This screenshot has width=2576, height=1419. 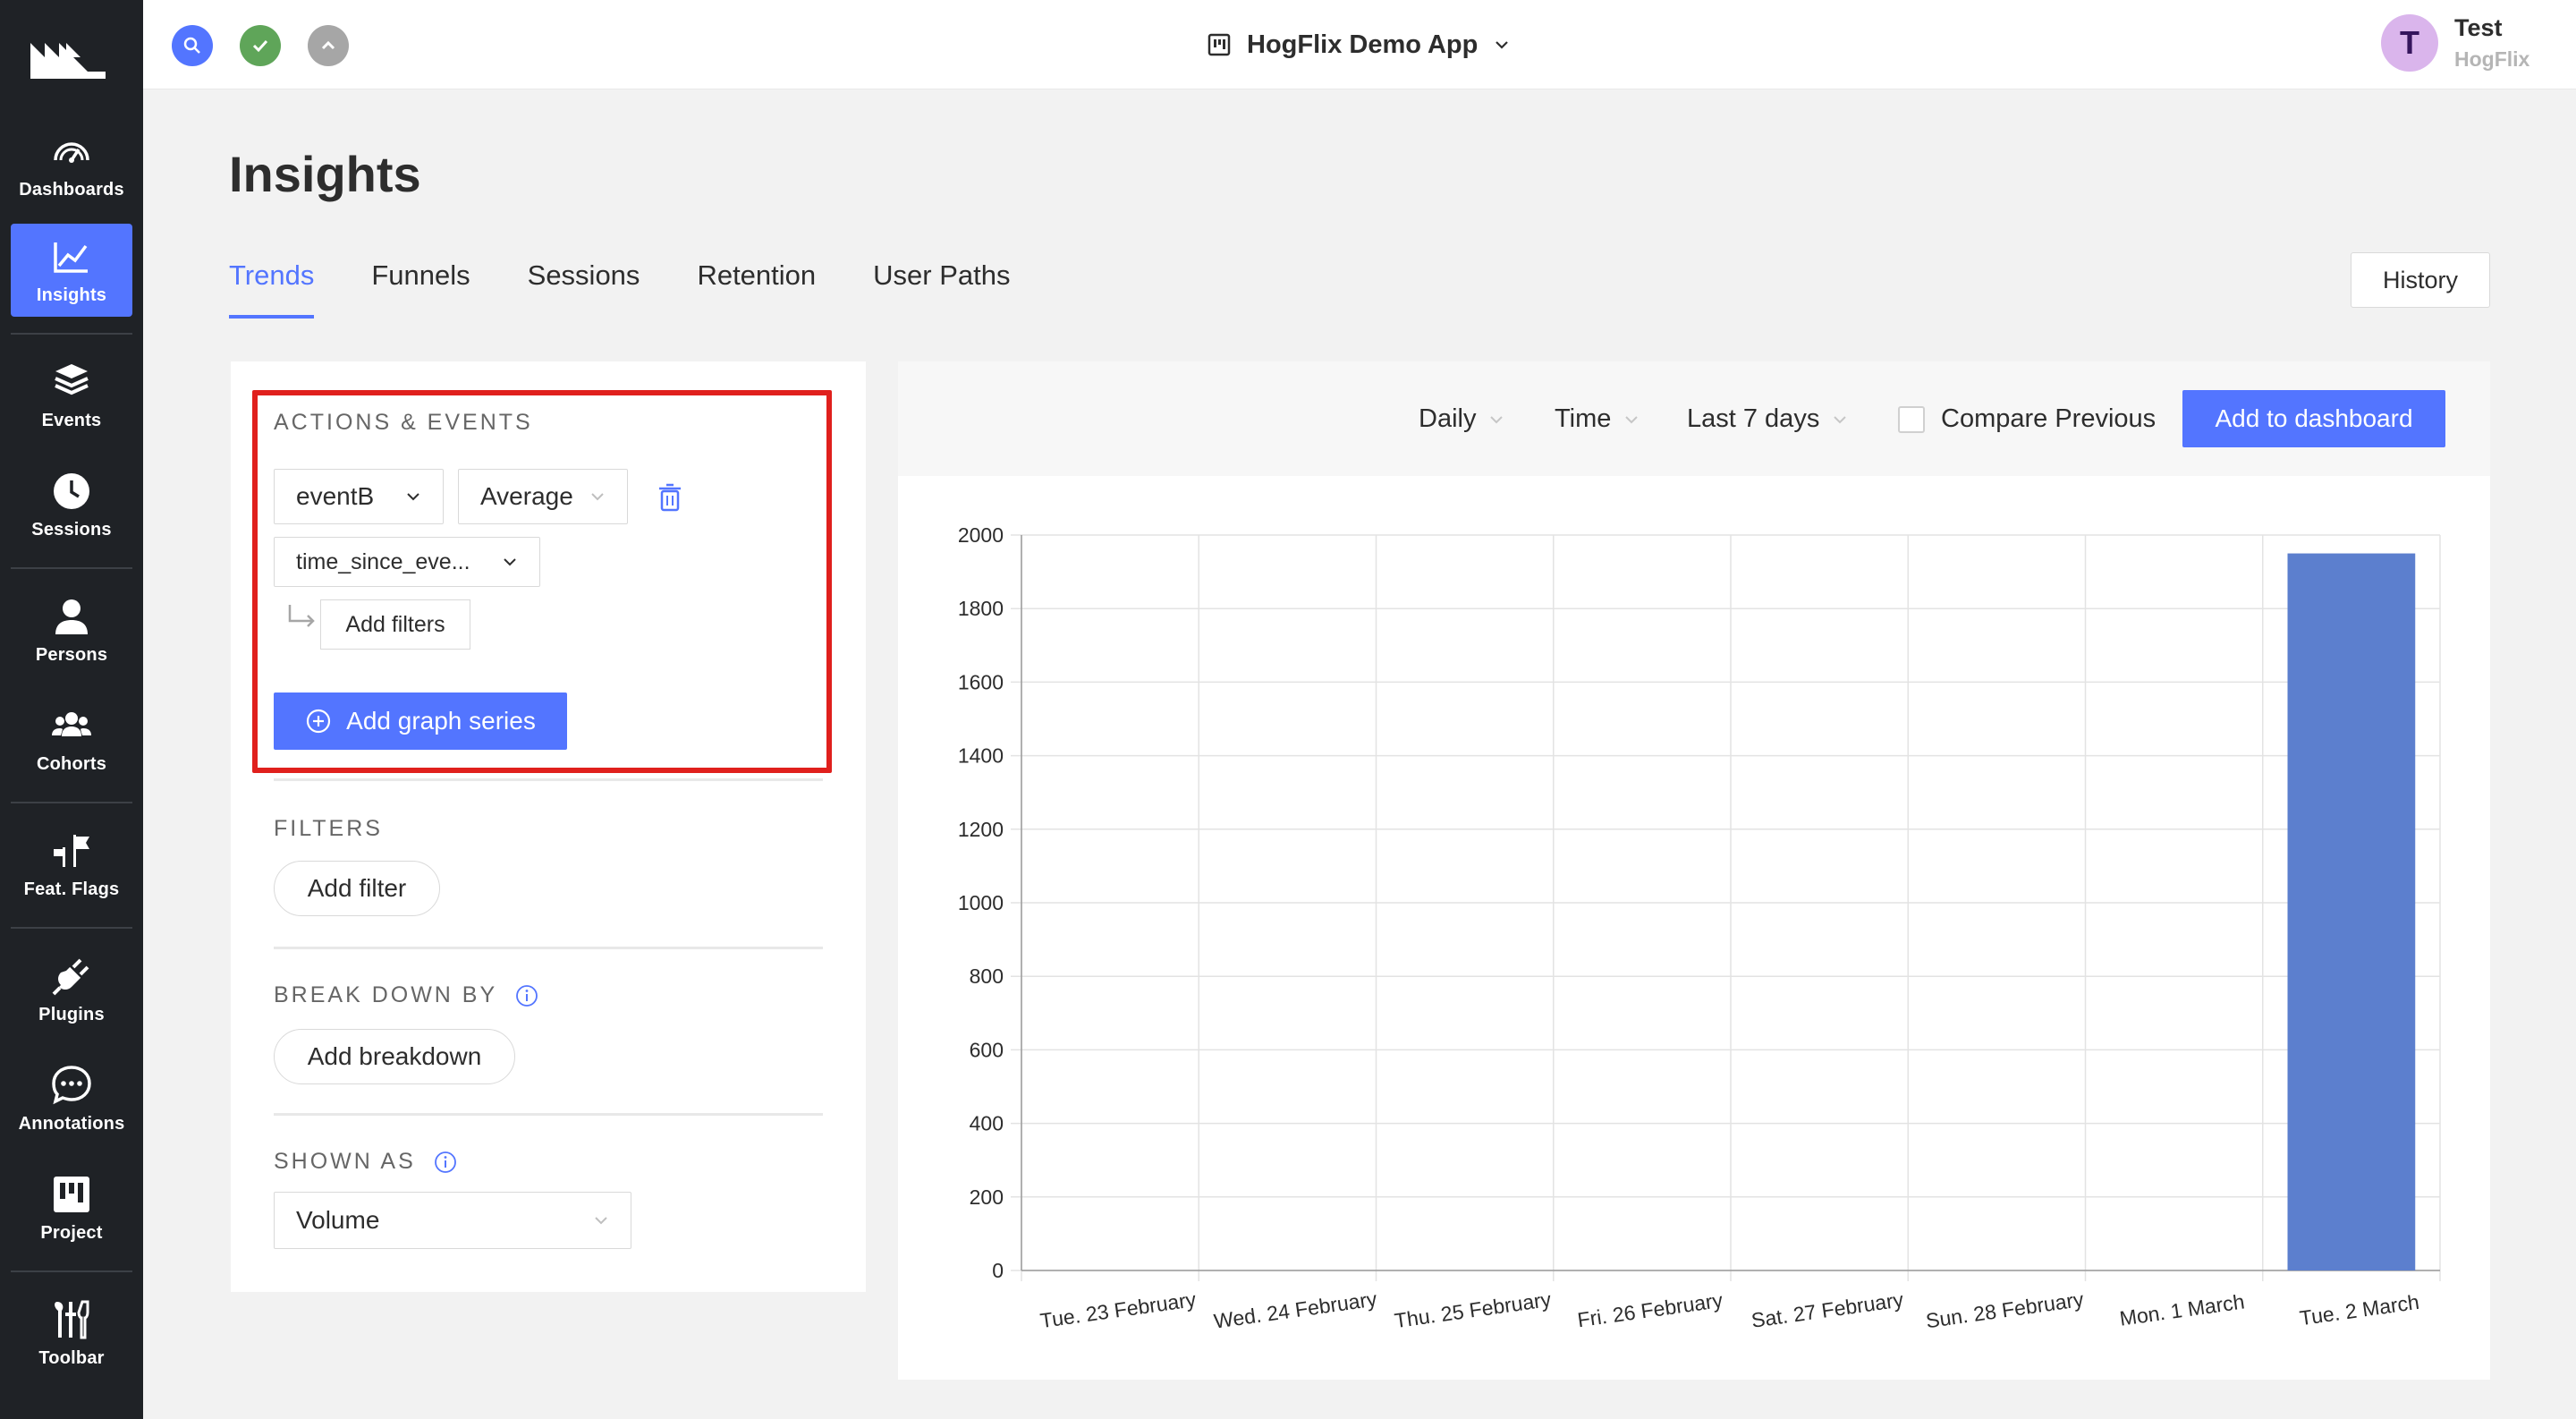 What do you see at coordinates (584, 289) in the screenshot?
I see `tab-sessions: Sessions` at bounding box center [584, 289].